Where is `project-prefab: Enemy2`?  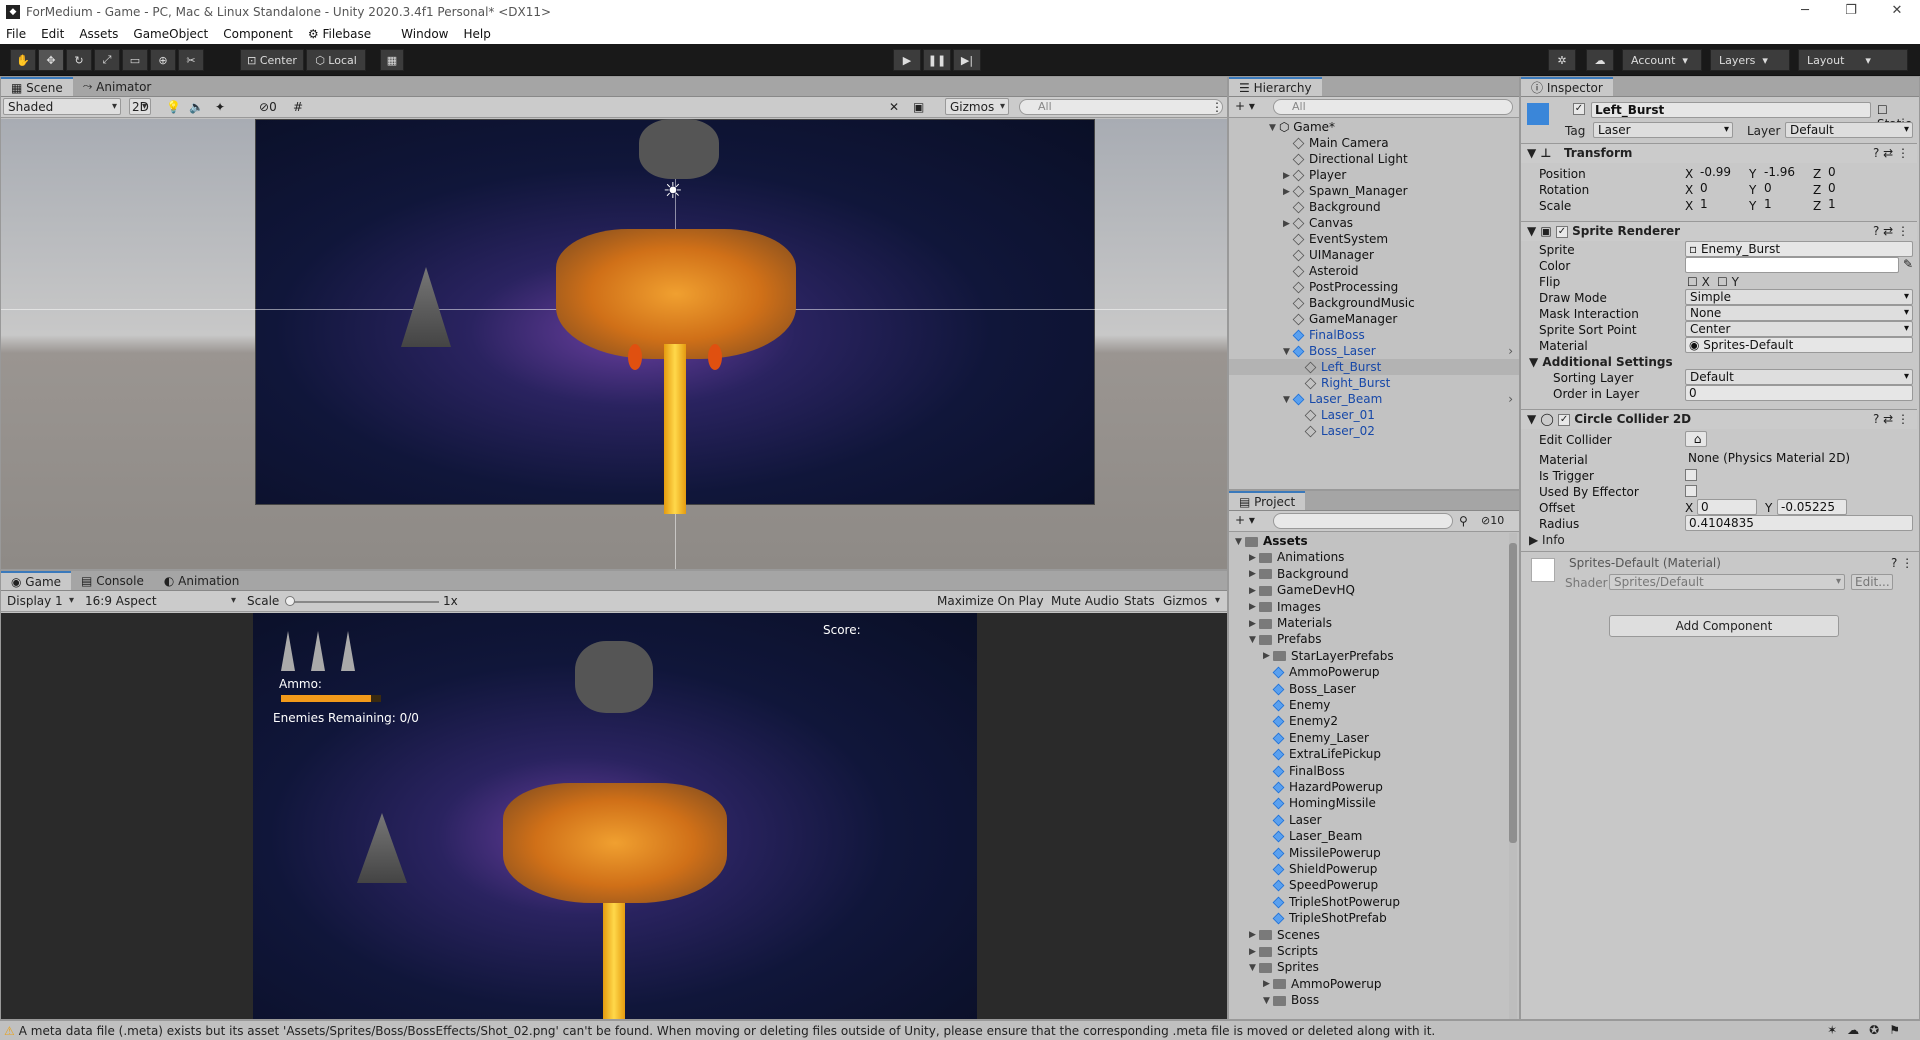
project-prefab: Enemy2 is located at coordinates (1368, 721).